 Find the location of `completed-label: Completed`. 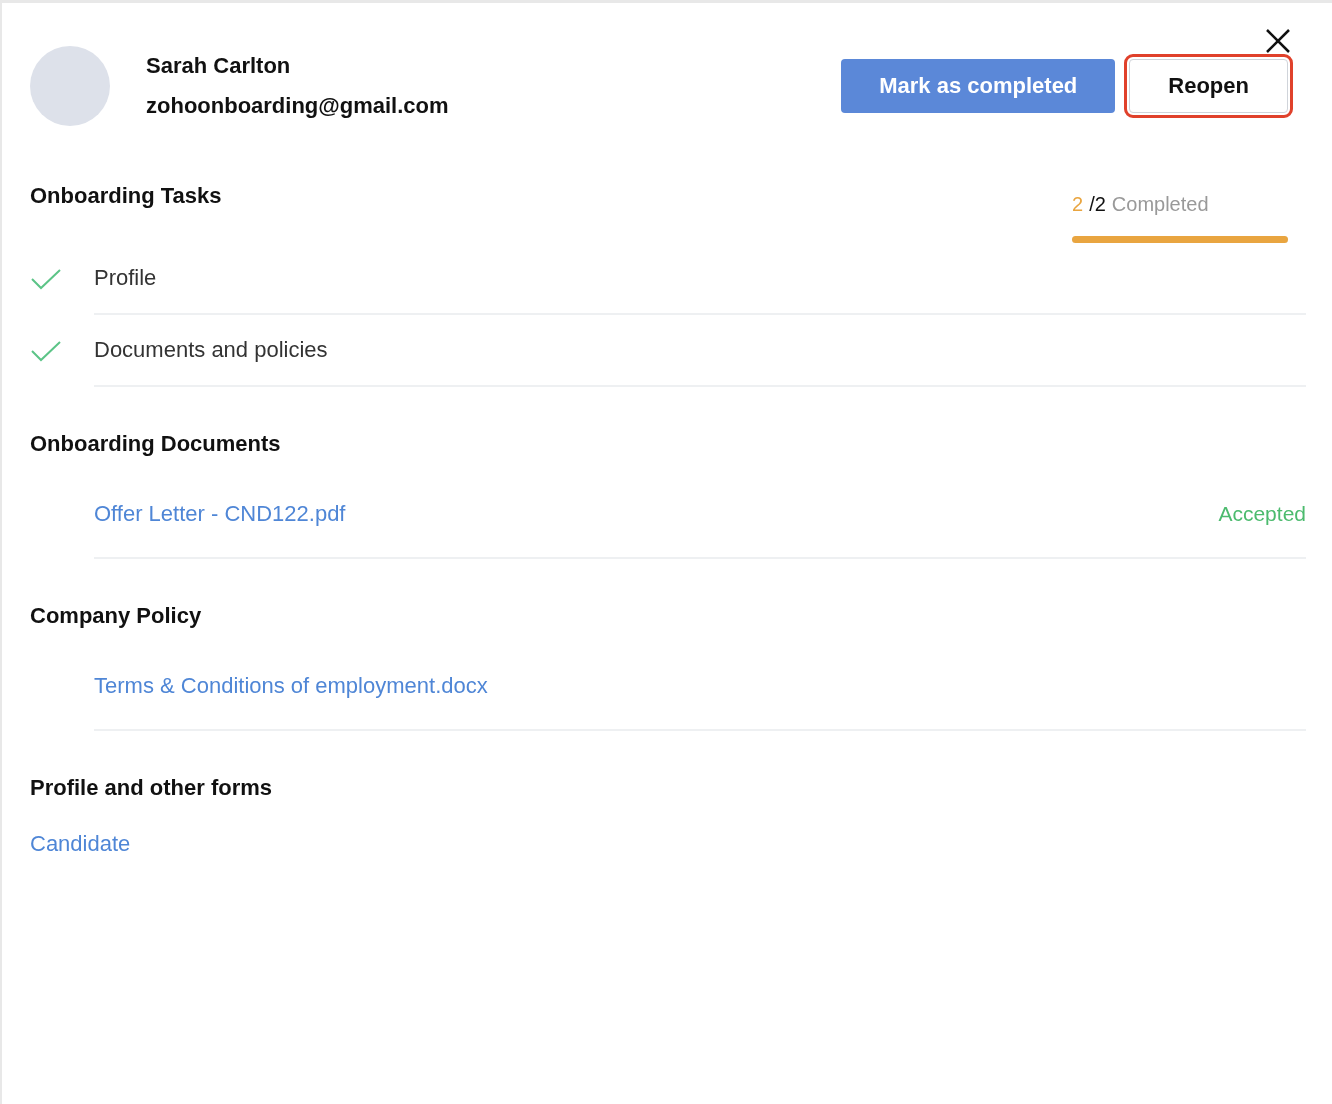

completed-label: Completed is located at coordinates (1160, 204).